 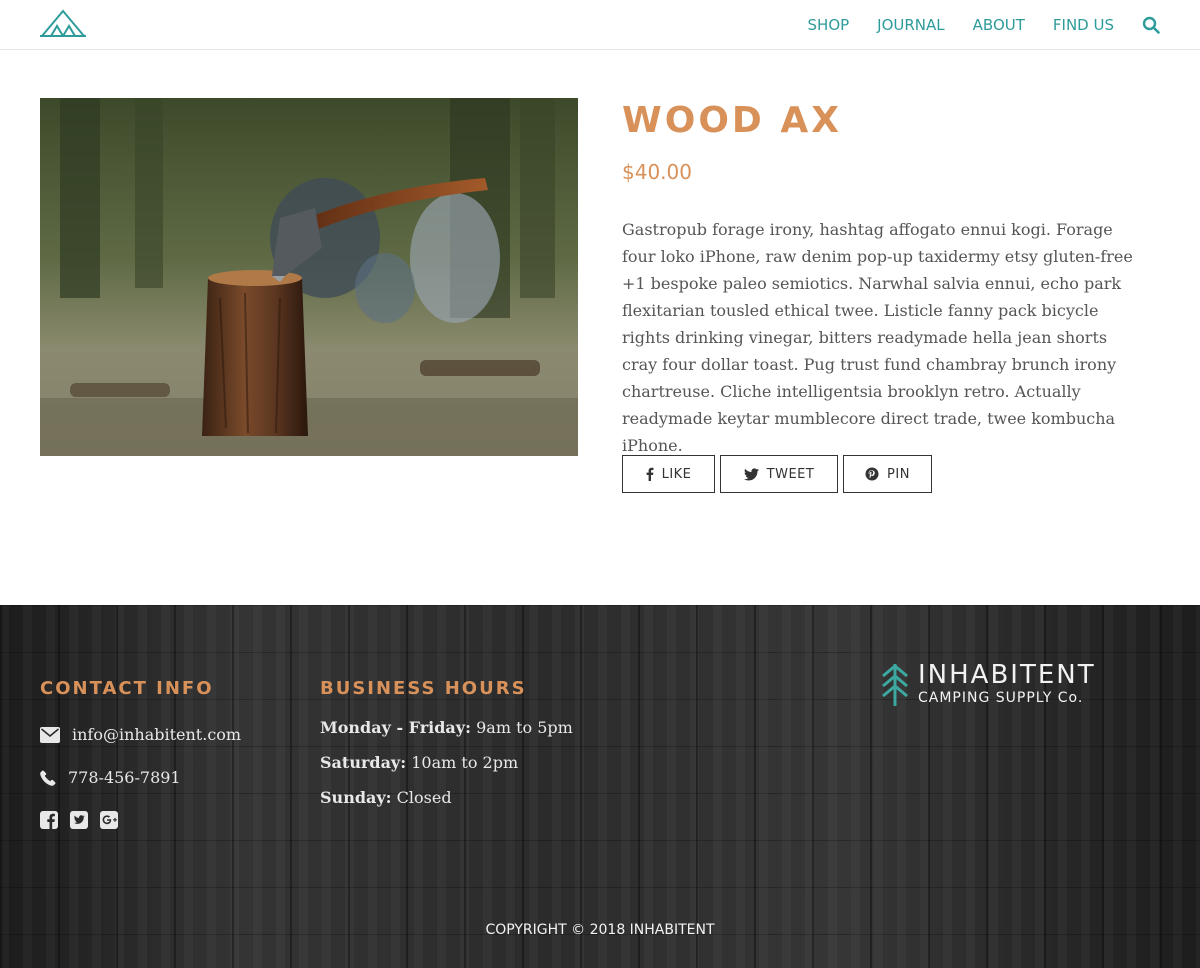 What do you see at coordinates (109, 820) in the screenshot?
I see `google-plus-icon` at bounding box center [109, 820].